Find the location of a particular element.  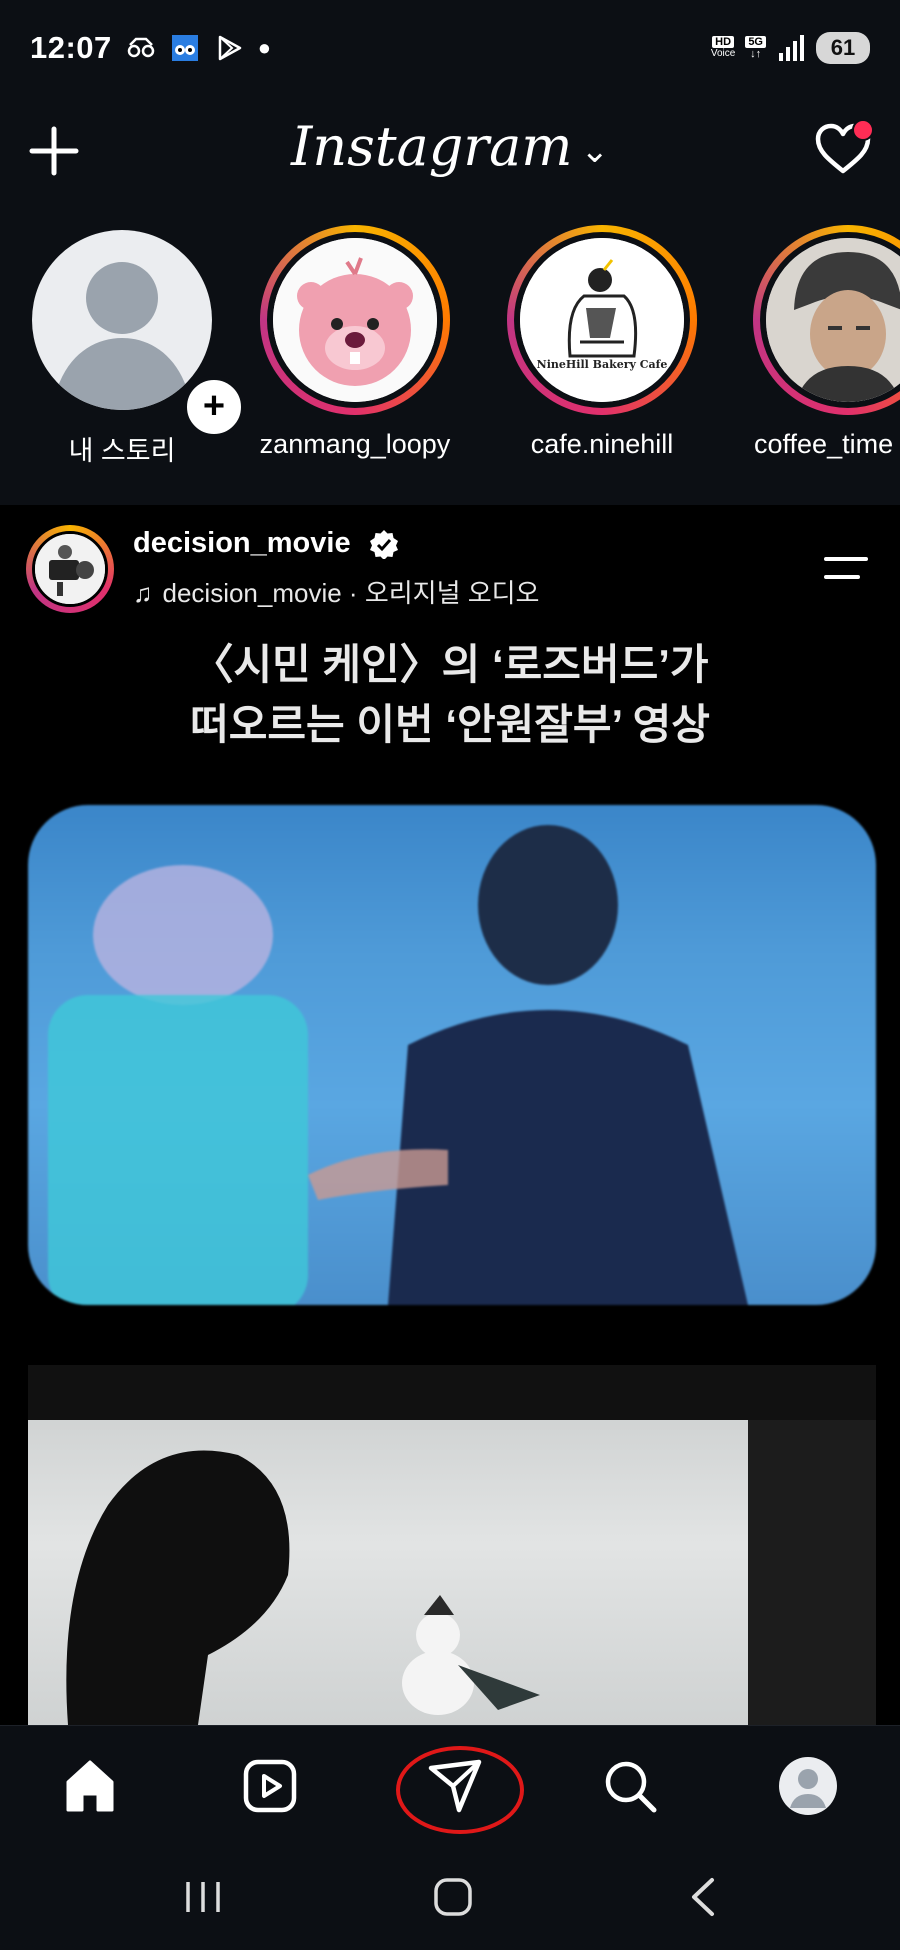

battery-indicator: 61 is located at coordinates (843, 47).